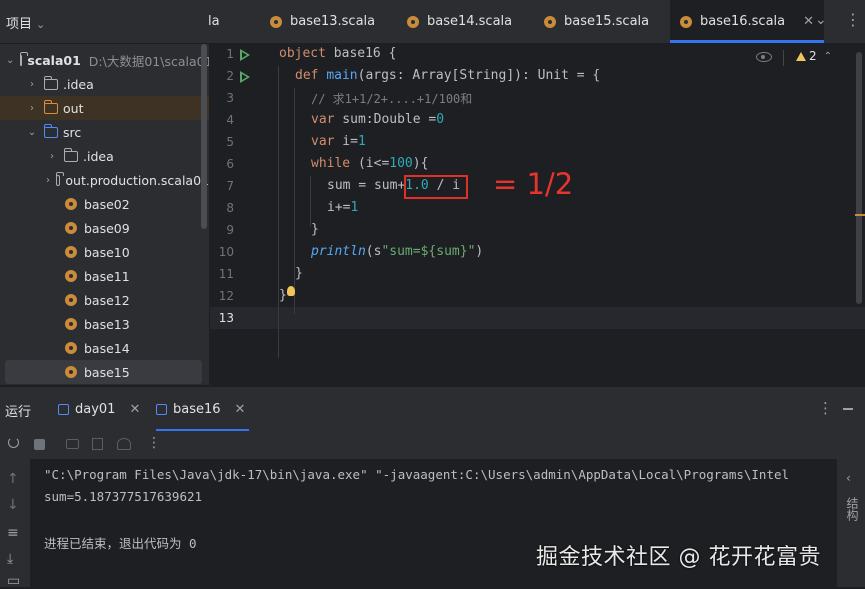 The height and width of the screenshot is (589, 865). Describe the element at coordinates (107, 300) in the screenshot. I see `tree-item-label: base12` at that location.